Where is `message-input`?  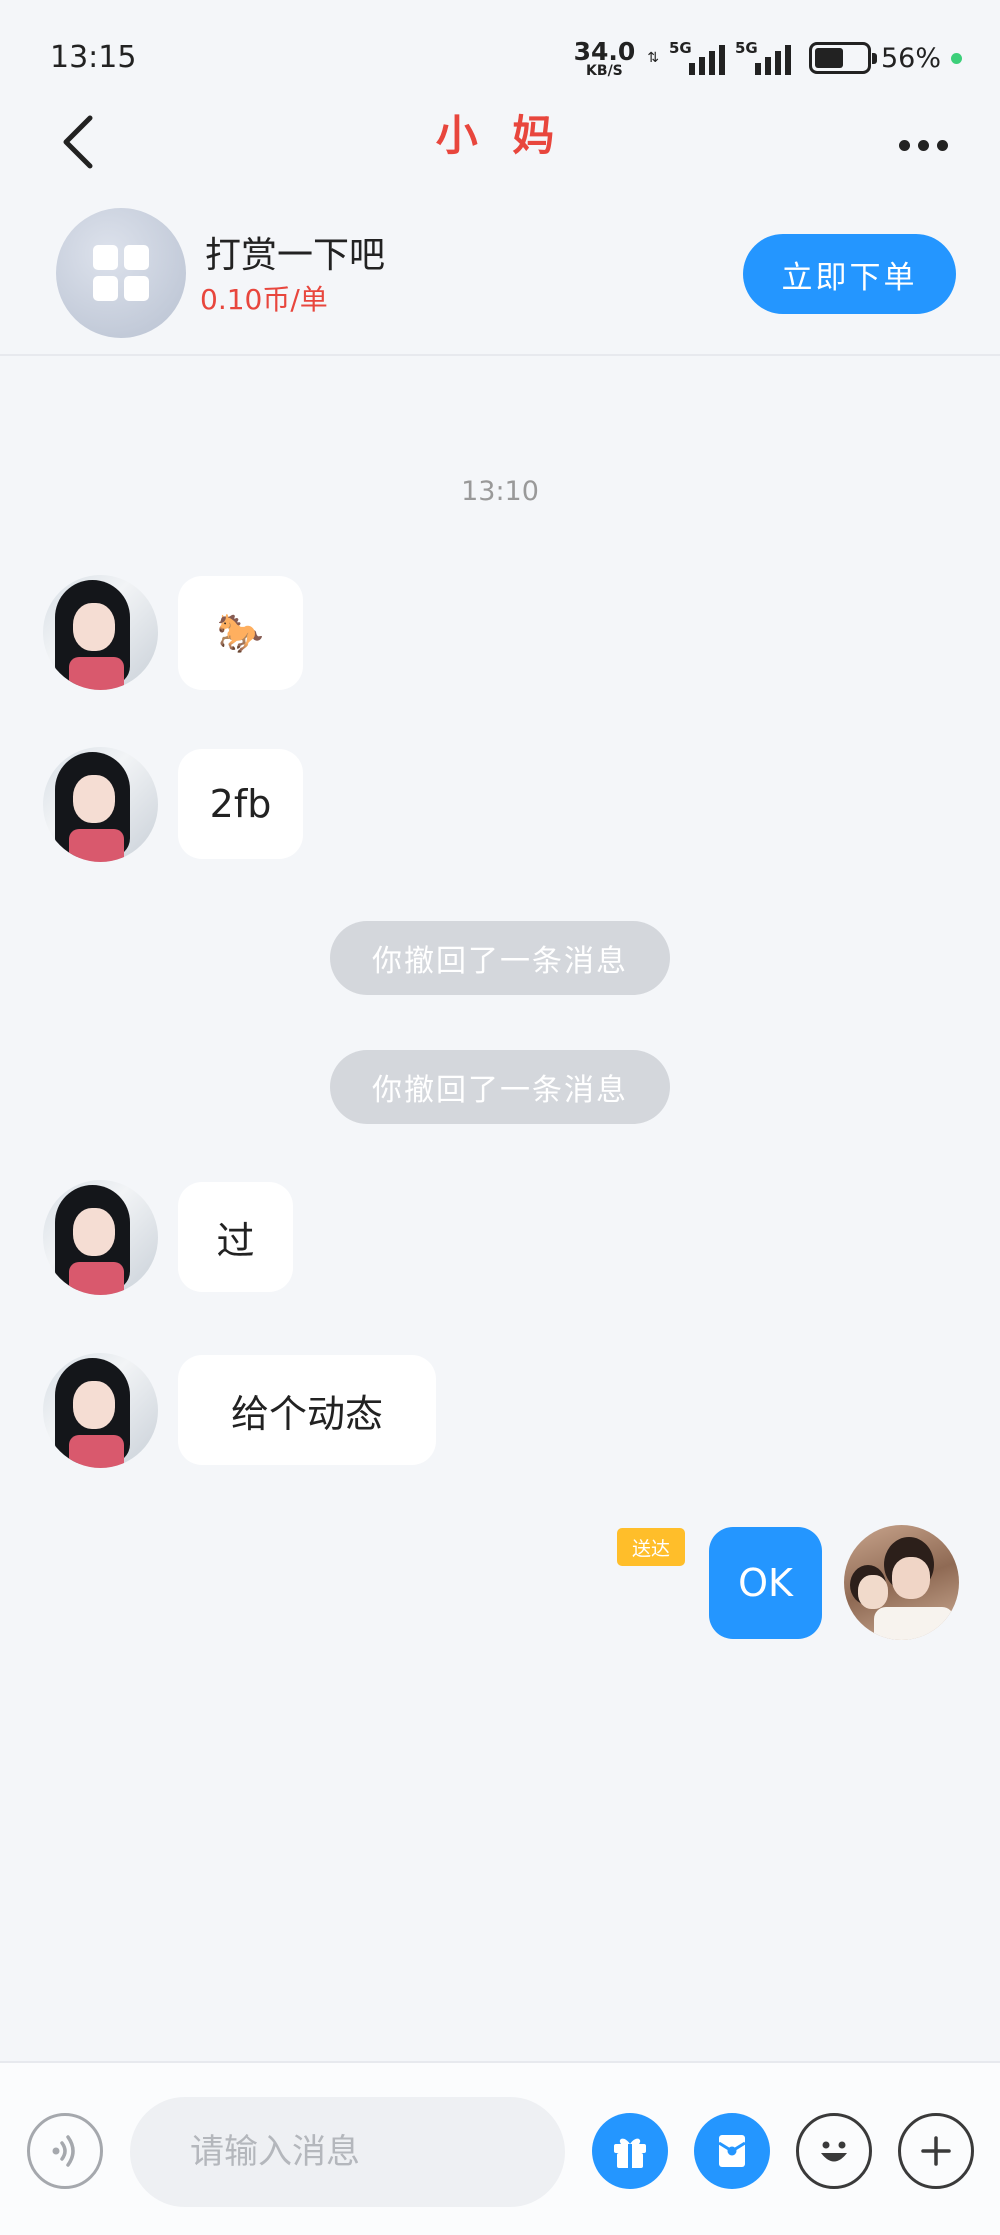 message-input is located at coordinates (347, 2152).